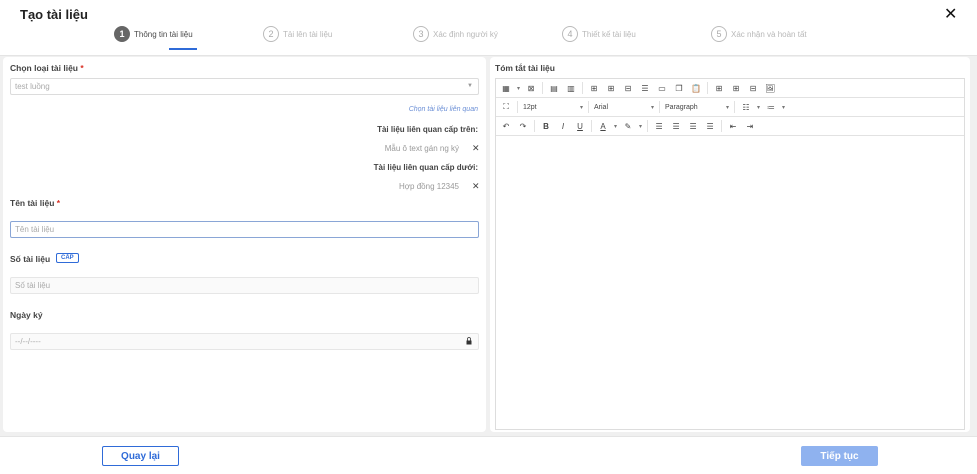 The height and width of the screenshot is (474, 977). What do you see at coordinates (26, 315) in the screenshot?
I see `sign-date-label: Ngày ký` at bounding box center [26, 315].